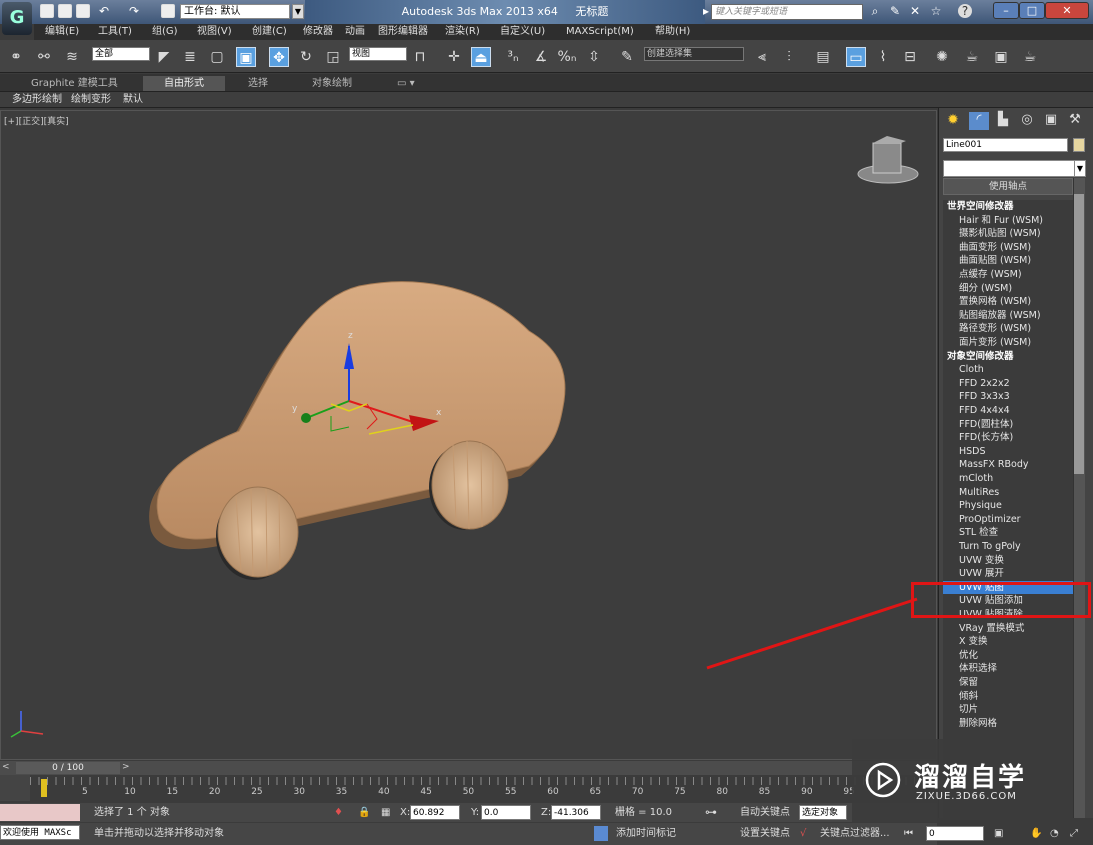 The width and height of the screenshot is (1093, 845). Describe the element at coordinates (403, 32) in the screenshot. I see `menu-graph-editors: 图形编辑器` at that location.